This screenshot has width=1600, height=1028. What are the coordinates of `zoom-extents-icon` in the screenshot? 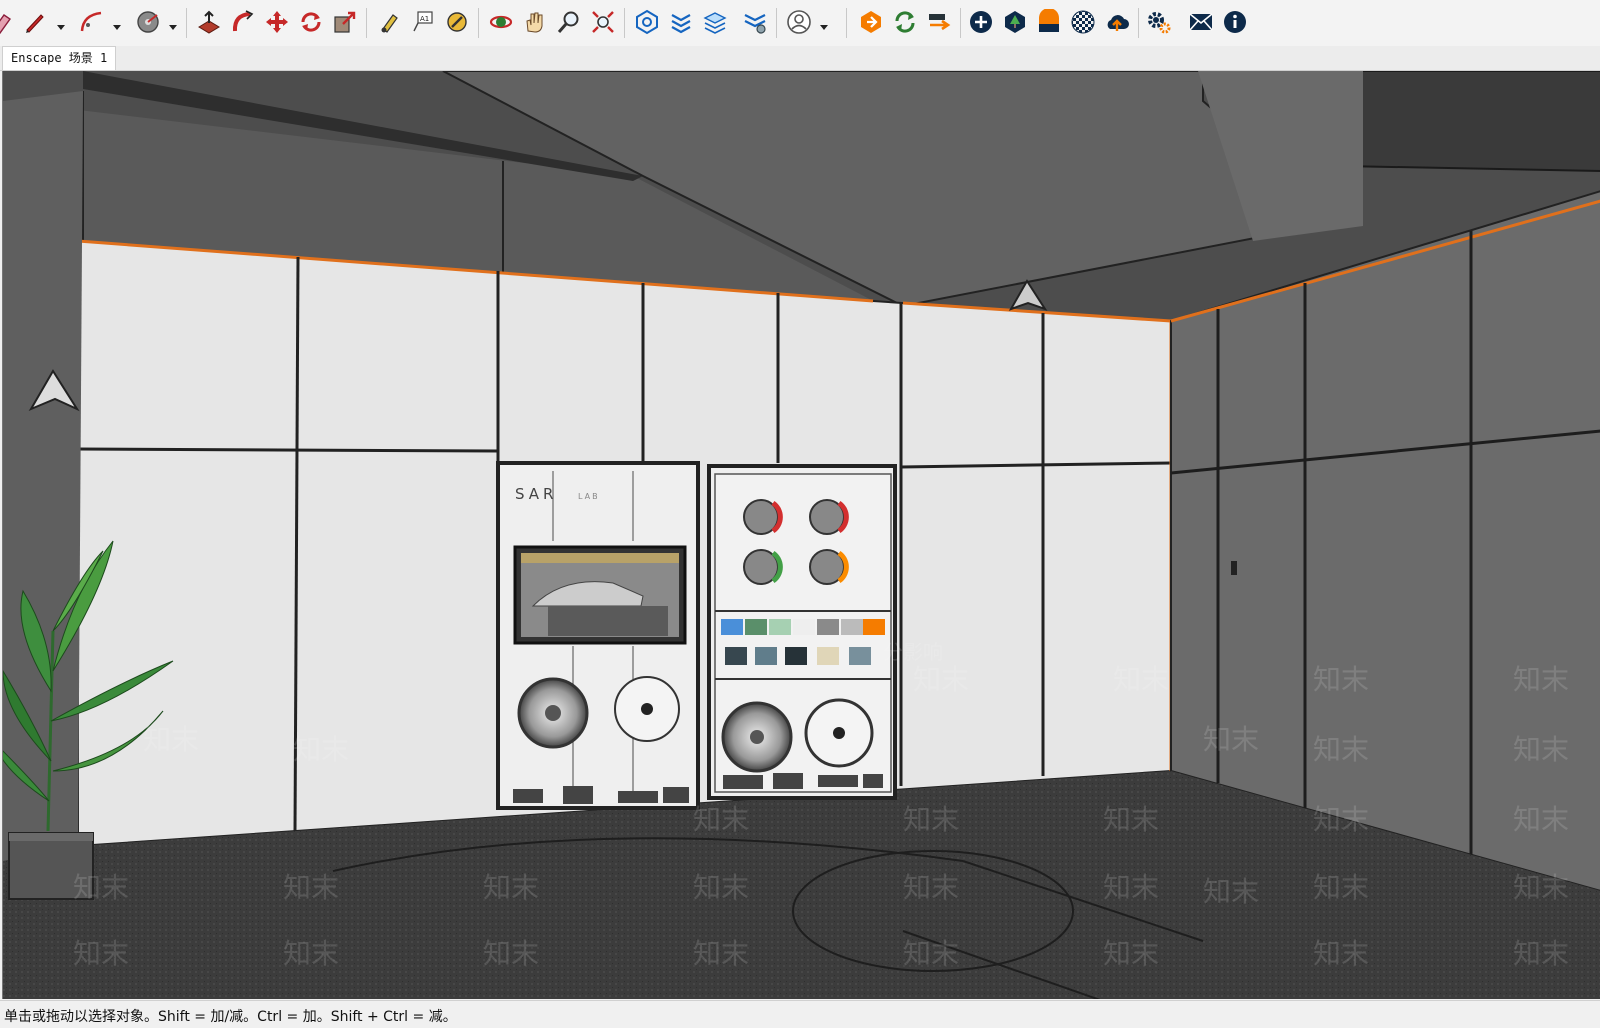 It's located at (603, 22).